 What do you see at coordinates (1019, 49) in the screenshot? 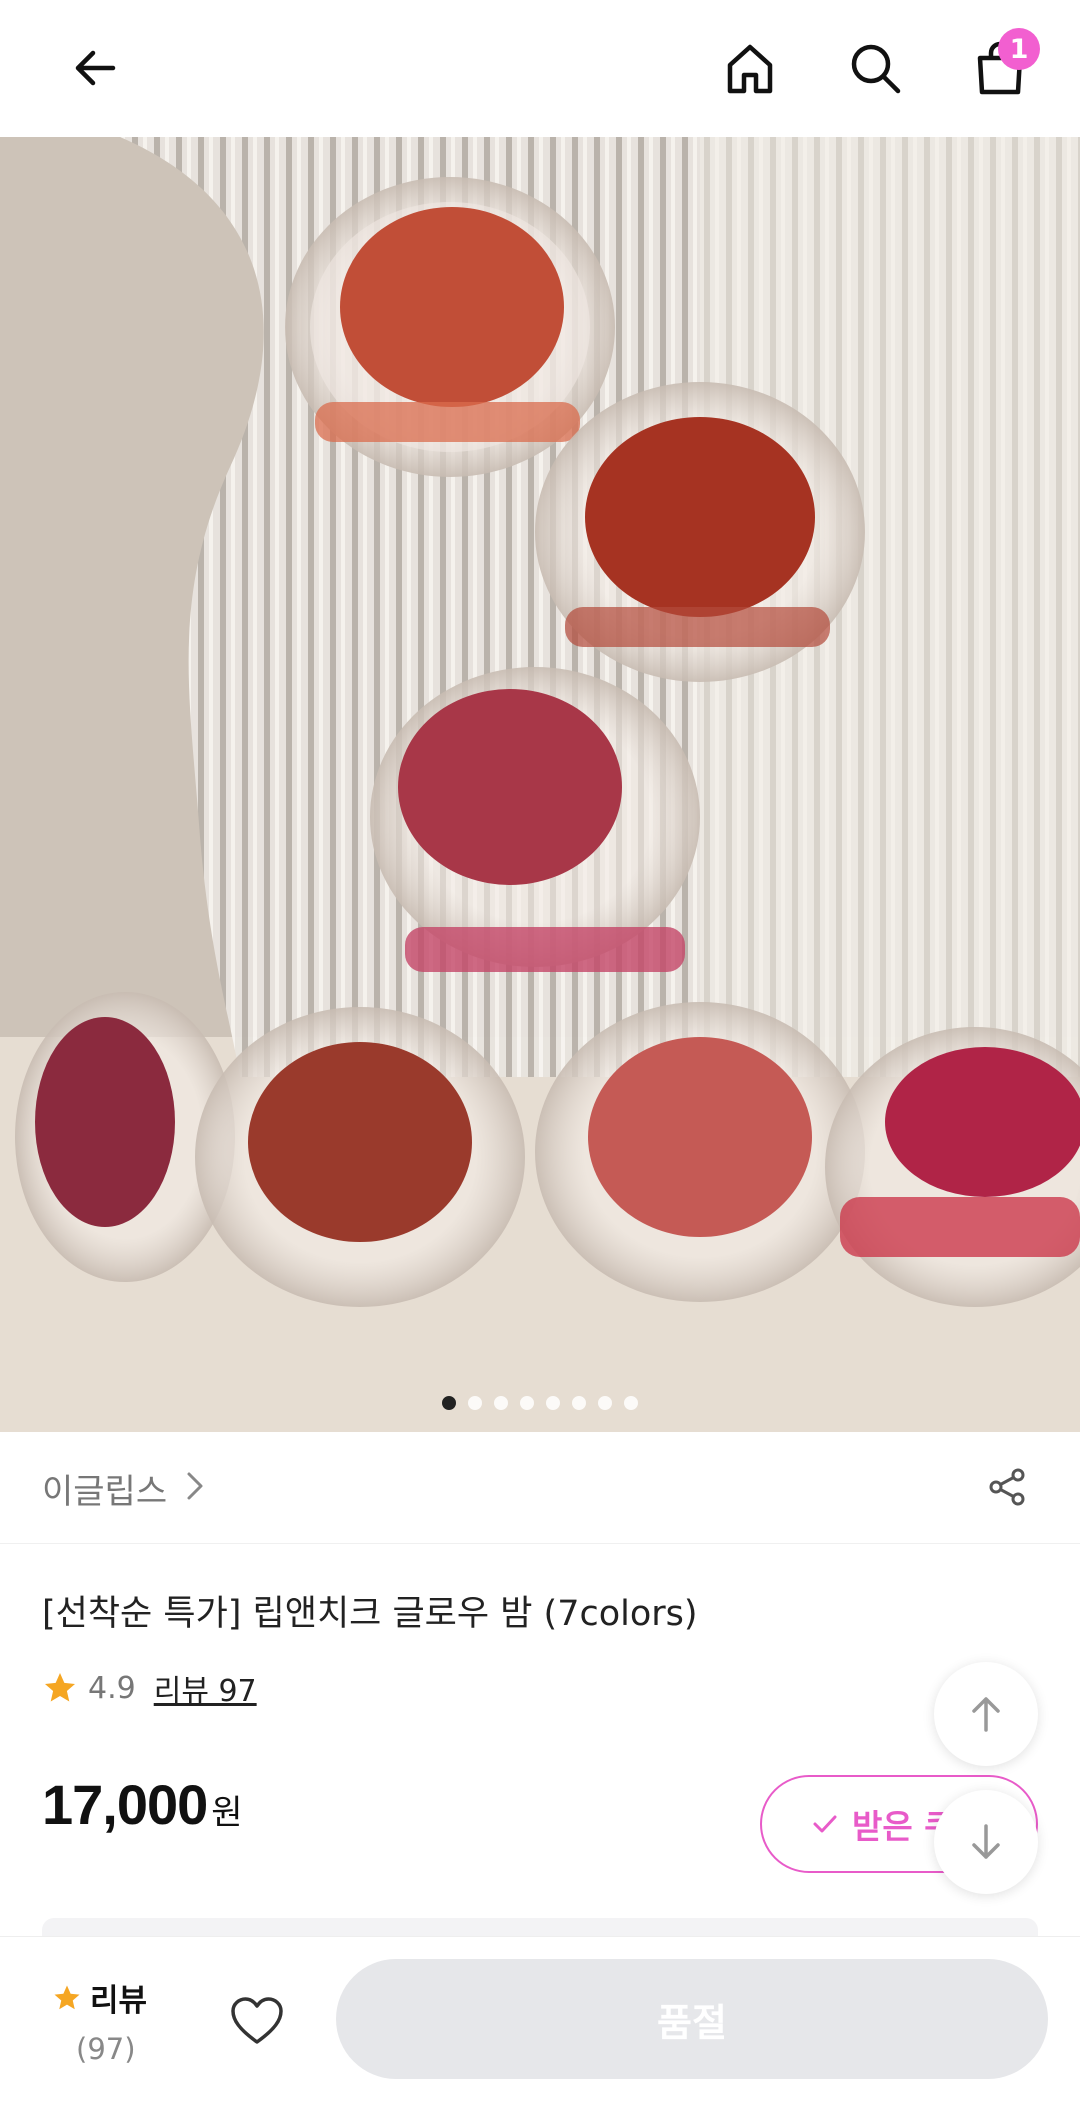
I see `cart-count-badge: 1` at bounding box center [1019, 49].